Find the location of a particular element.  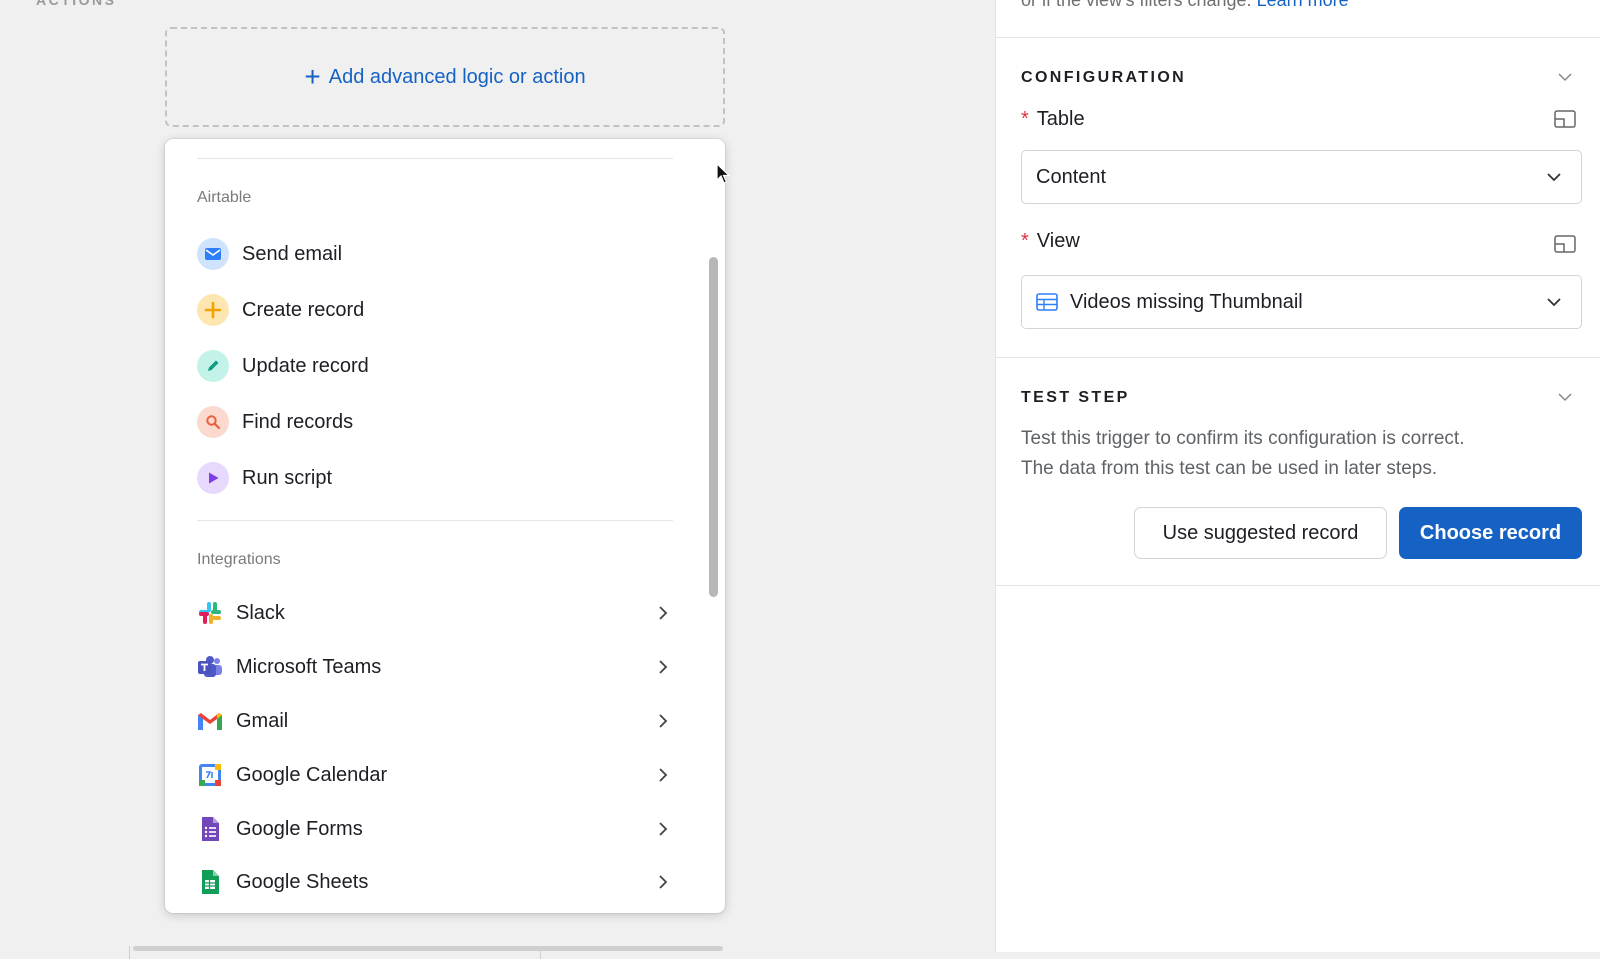

choose-record-button: Choose record is located at coordinates (1490, 533).